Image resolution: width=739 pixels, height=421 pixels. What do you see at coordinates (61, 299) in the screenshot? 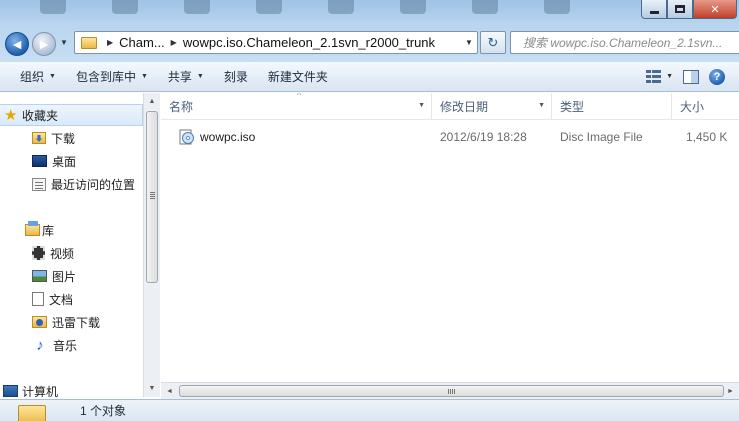
I see `sidebar-item-label: 文档` at bounding box center [61, 299].